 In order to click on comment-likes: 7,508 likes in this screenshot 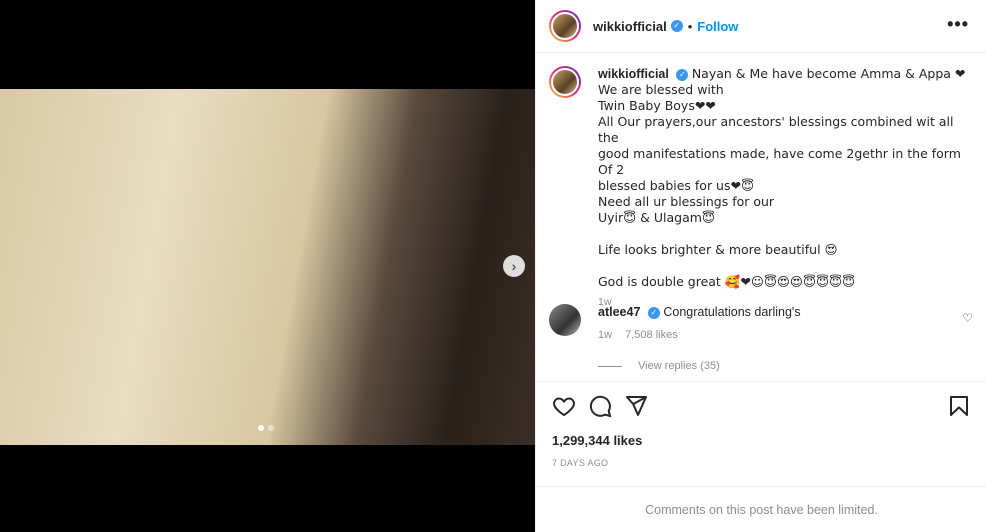, I will do `click(651, 335)`.